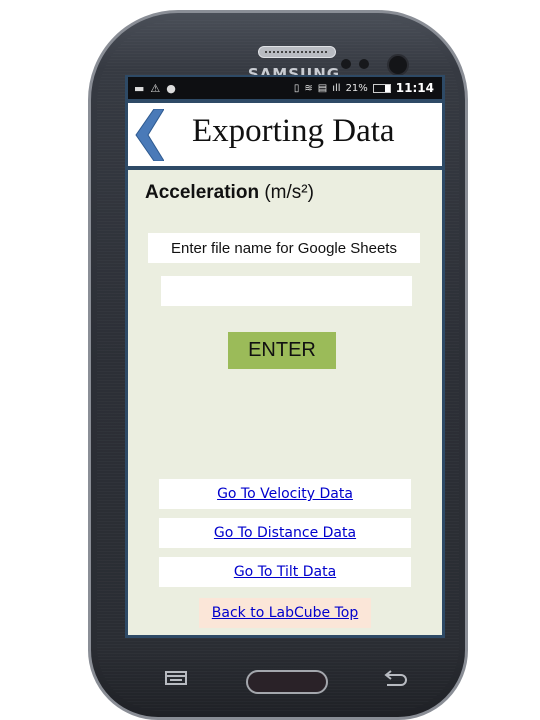 This screenshot has height=720, width=540. What do you see at coordinates (414, 88) in the screenshot?
I see `clock: 11:14` at bounding box center [414, 88].